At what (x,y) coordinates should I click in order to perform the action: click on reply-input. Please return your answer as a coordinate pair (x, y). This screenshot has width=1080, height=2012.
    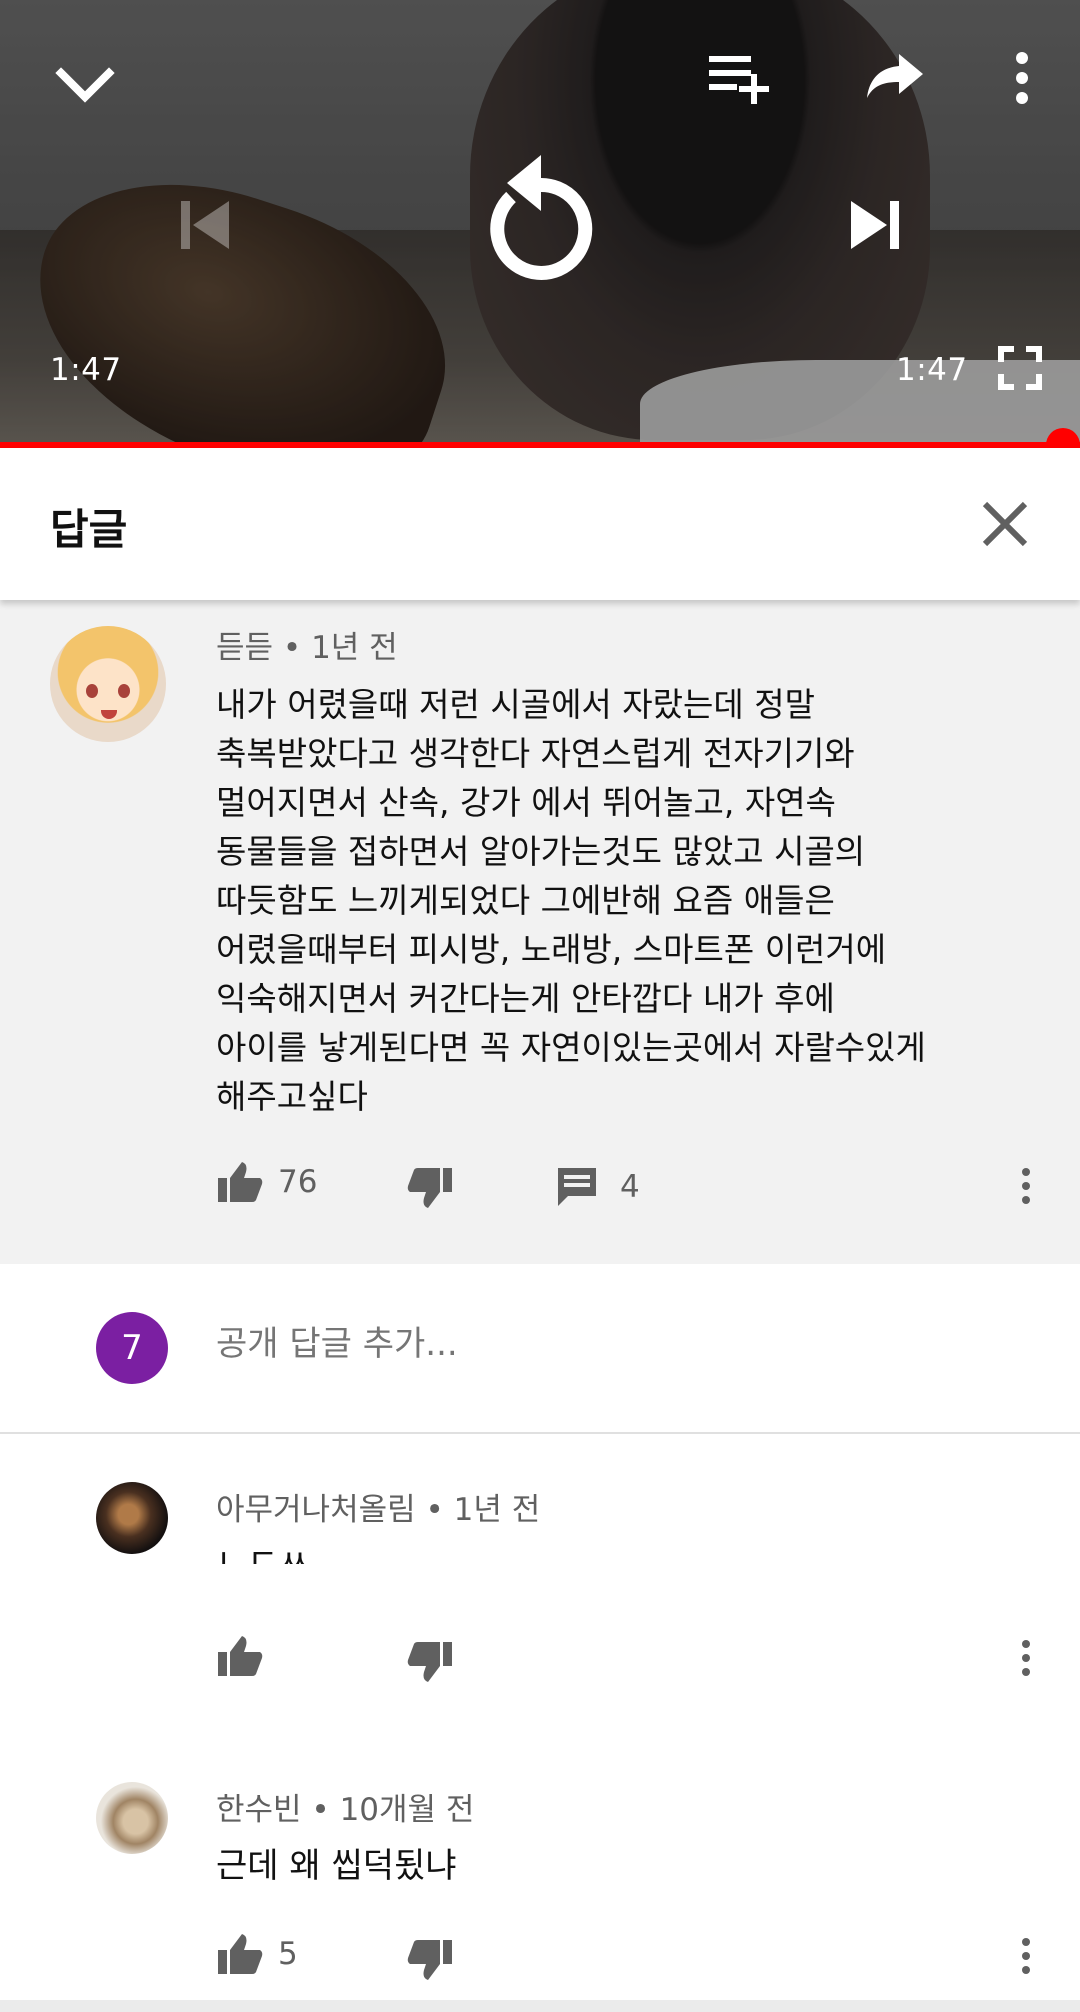
    Looking at the image, I should click on (616, 1344).